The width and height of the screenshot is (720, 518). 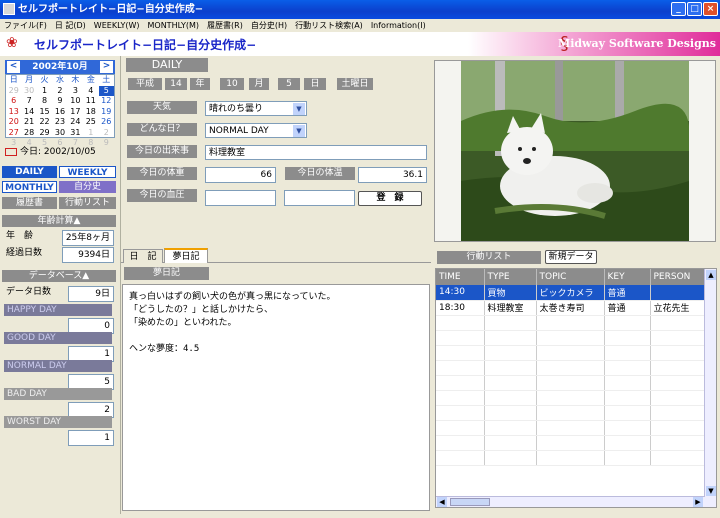 I want to click on column-key: KEY, so click(x=627, y=277).